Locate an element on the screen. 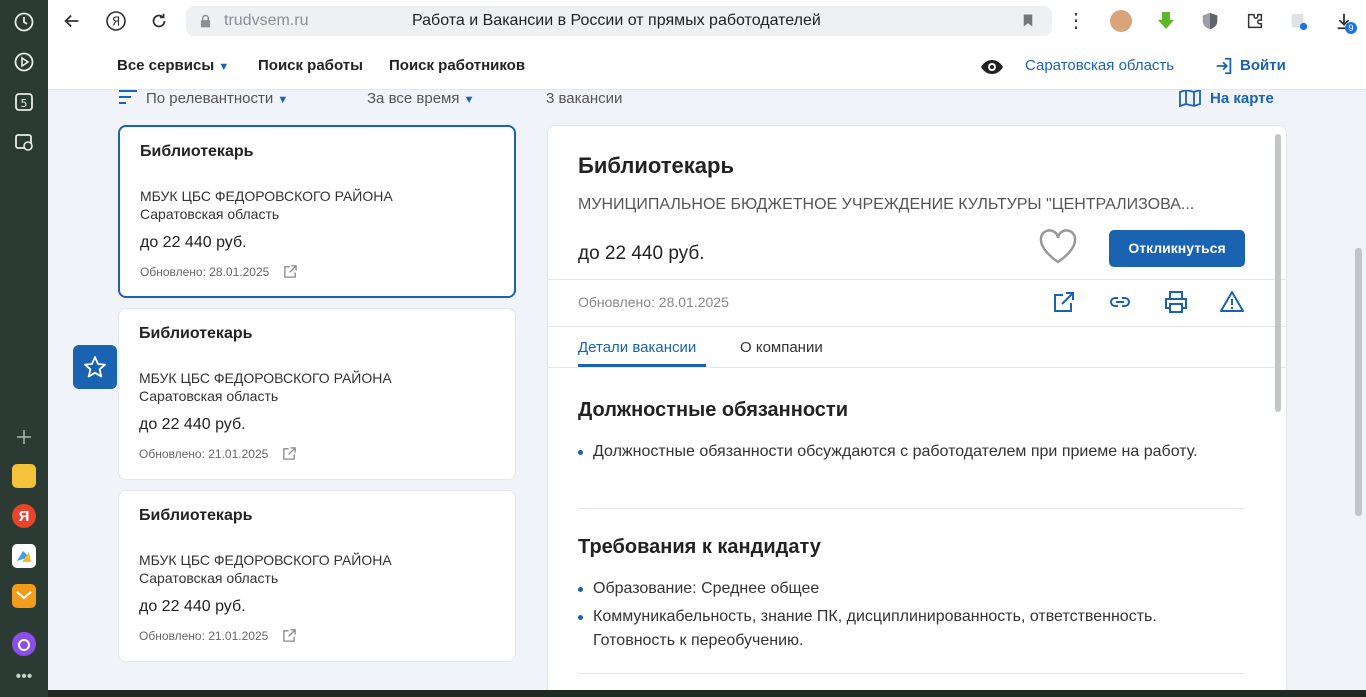 The width and height of the screenshot is (1366, 697). login-link: Войти is located at coordinates (1263, 65).